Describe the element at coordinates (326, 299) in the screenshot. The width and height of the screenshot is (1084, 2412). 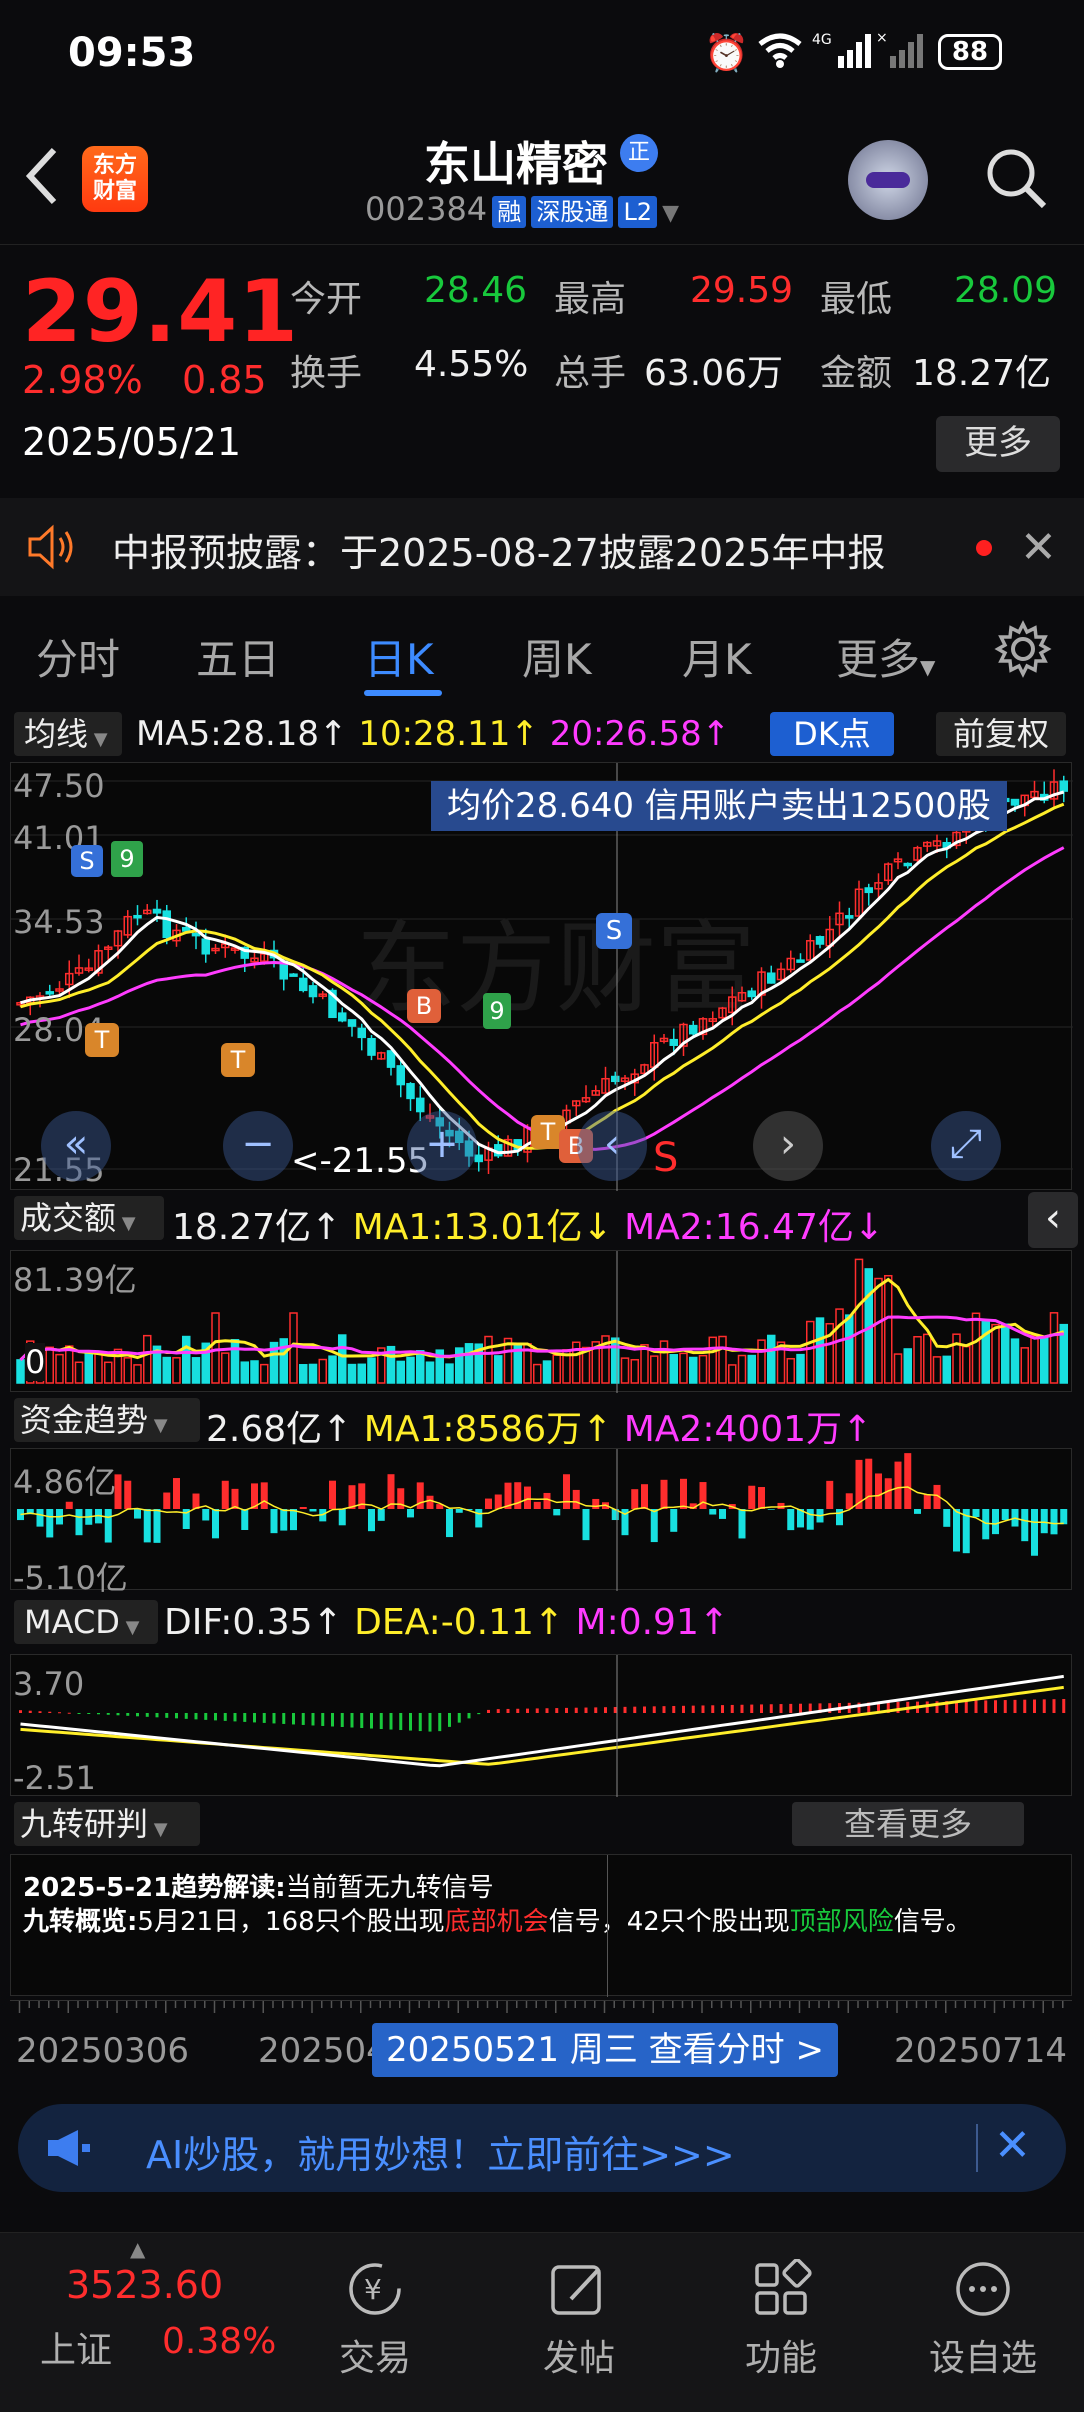
I see `open-label: 今开` at that location.